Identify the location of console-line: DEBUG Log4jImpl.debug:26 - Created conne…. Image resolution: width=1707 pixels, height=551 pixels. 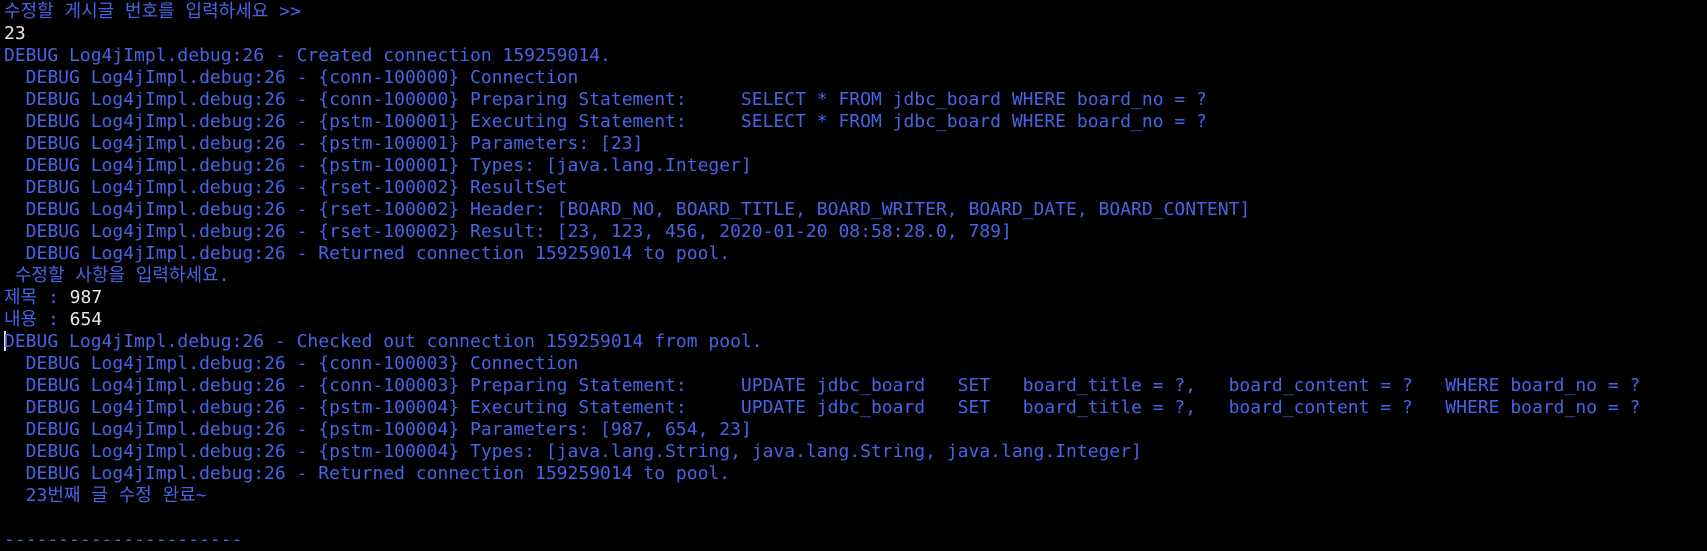
(854, 56).